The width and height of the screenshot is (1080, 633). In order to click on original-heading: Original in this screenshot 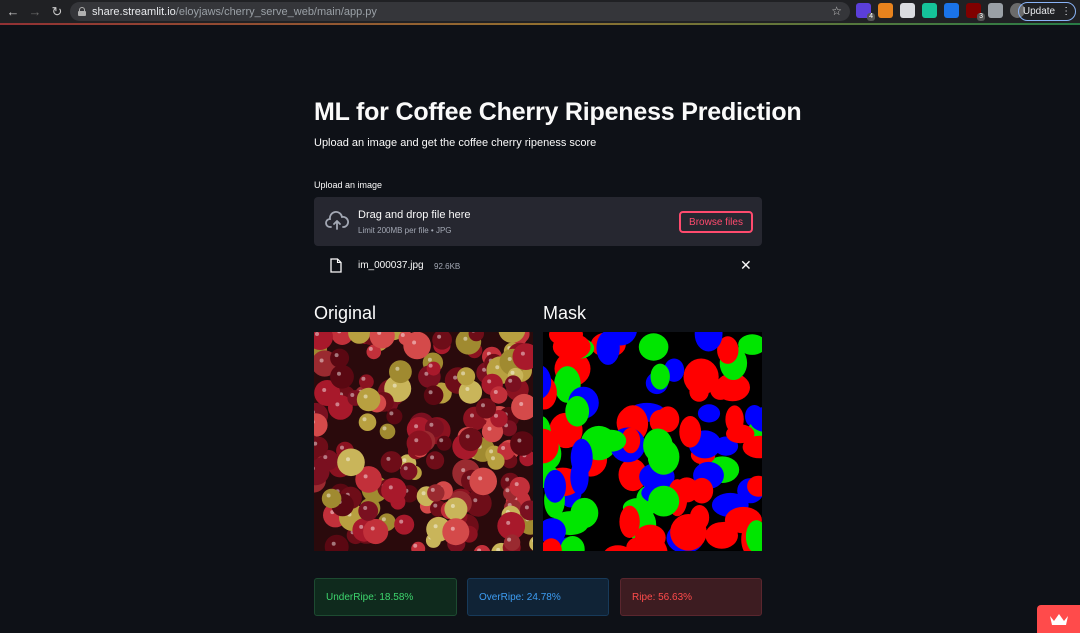, I will do `click(345, 313)`.